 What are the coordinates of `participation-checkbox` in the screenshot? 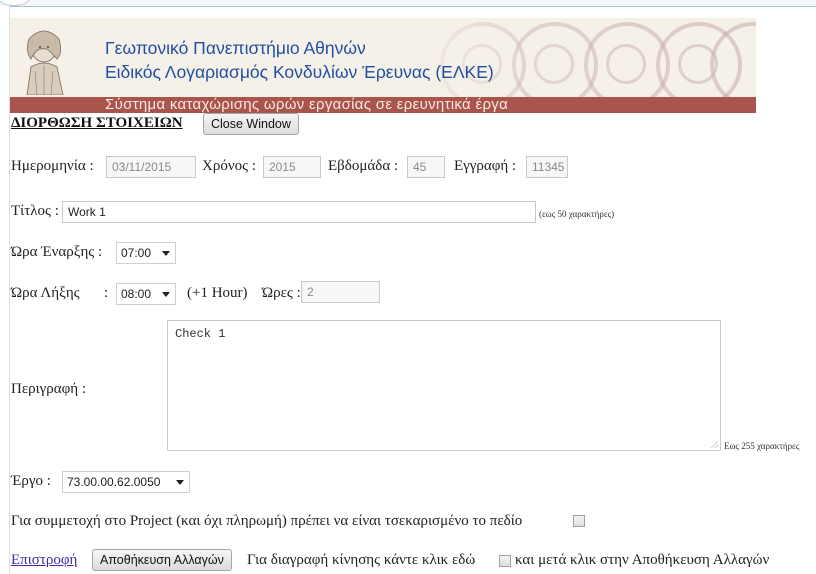 It's located at (579, 521).